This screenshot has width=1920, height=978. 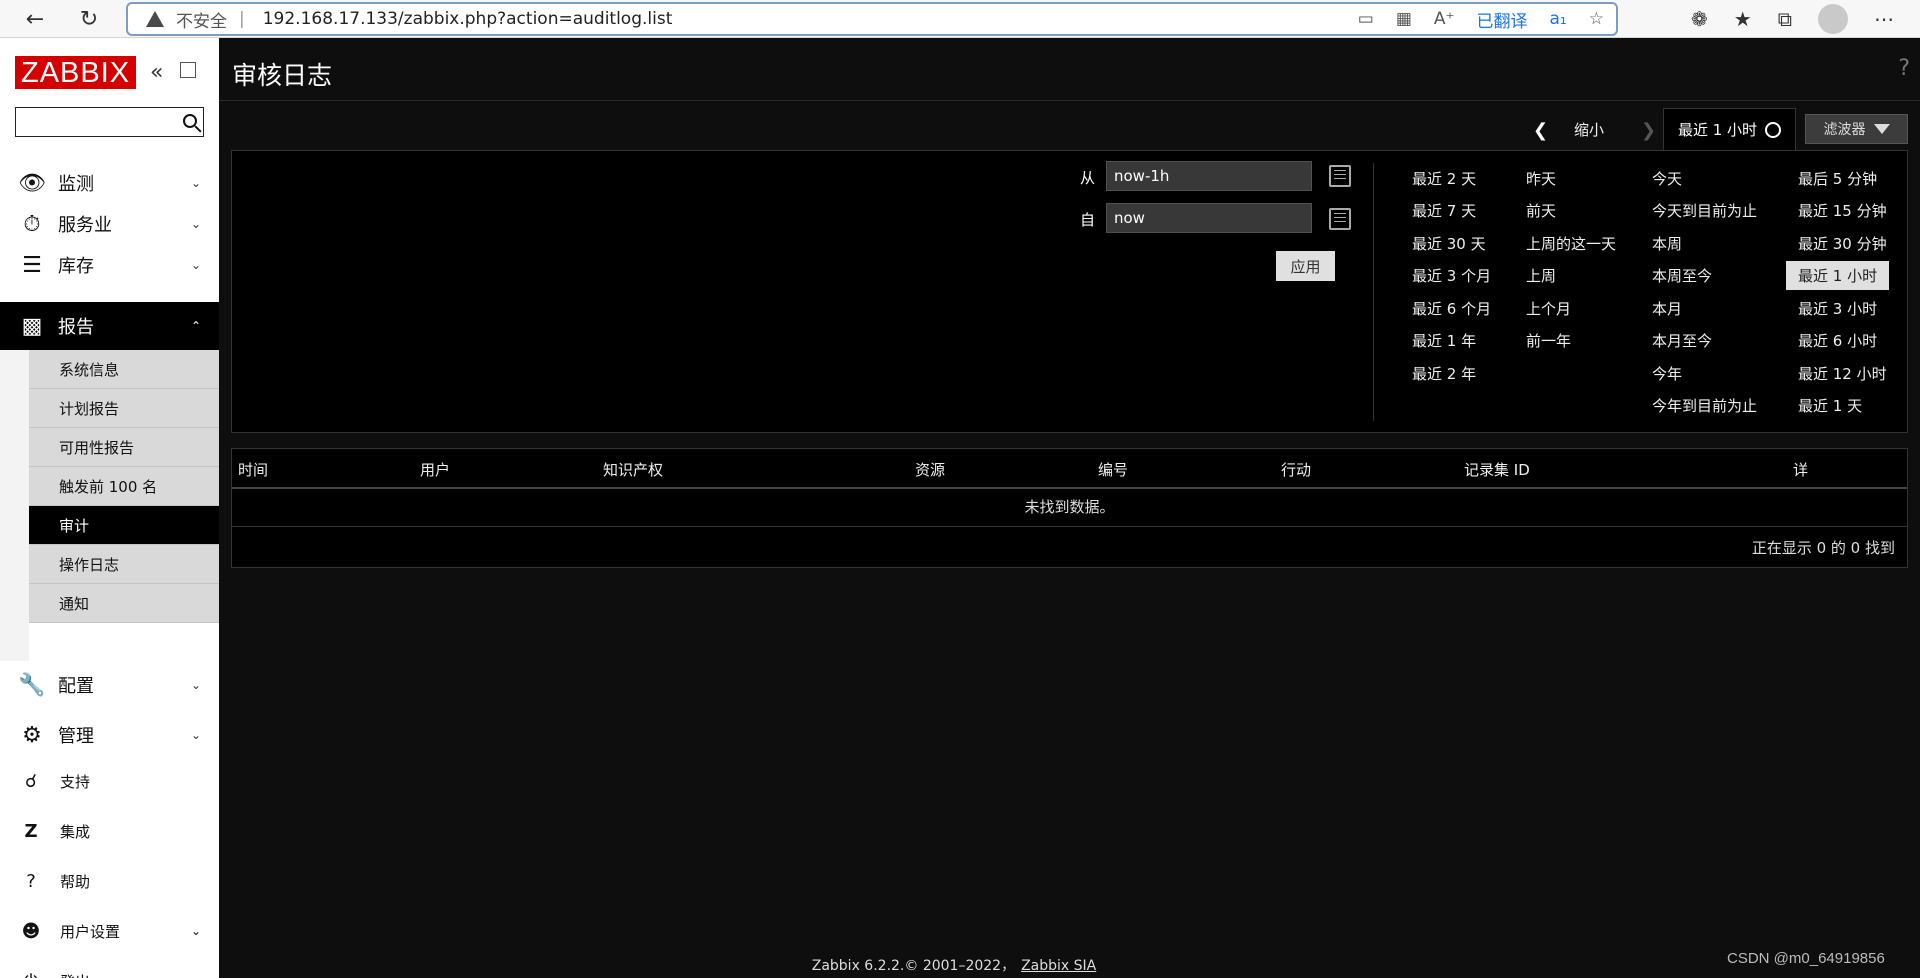 What do you see at coordinates (1682, 275) in the screenshot?
I see `quick-range: 本周至今` at bounding box center [1682, 275].